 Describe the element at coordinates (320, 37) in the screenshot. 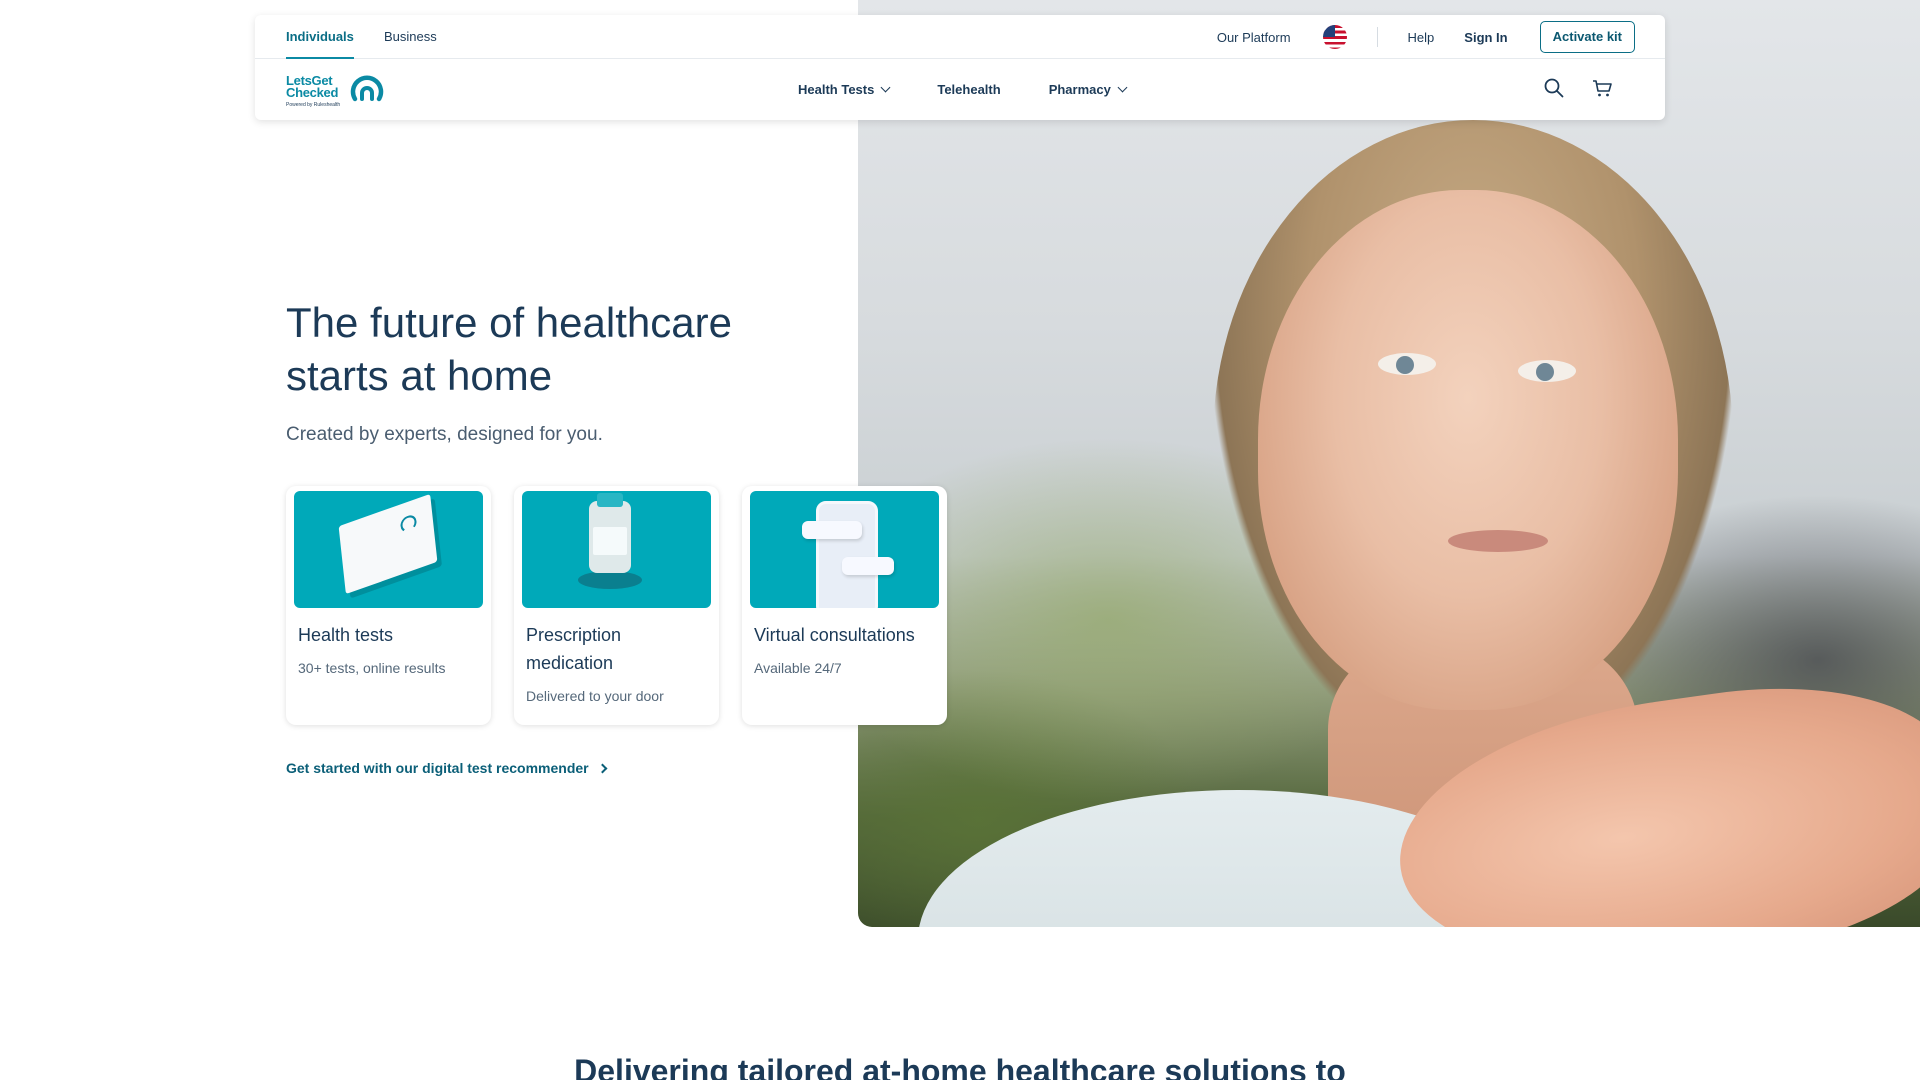

I see `tab-individuals: Individuals` at that location.